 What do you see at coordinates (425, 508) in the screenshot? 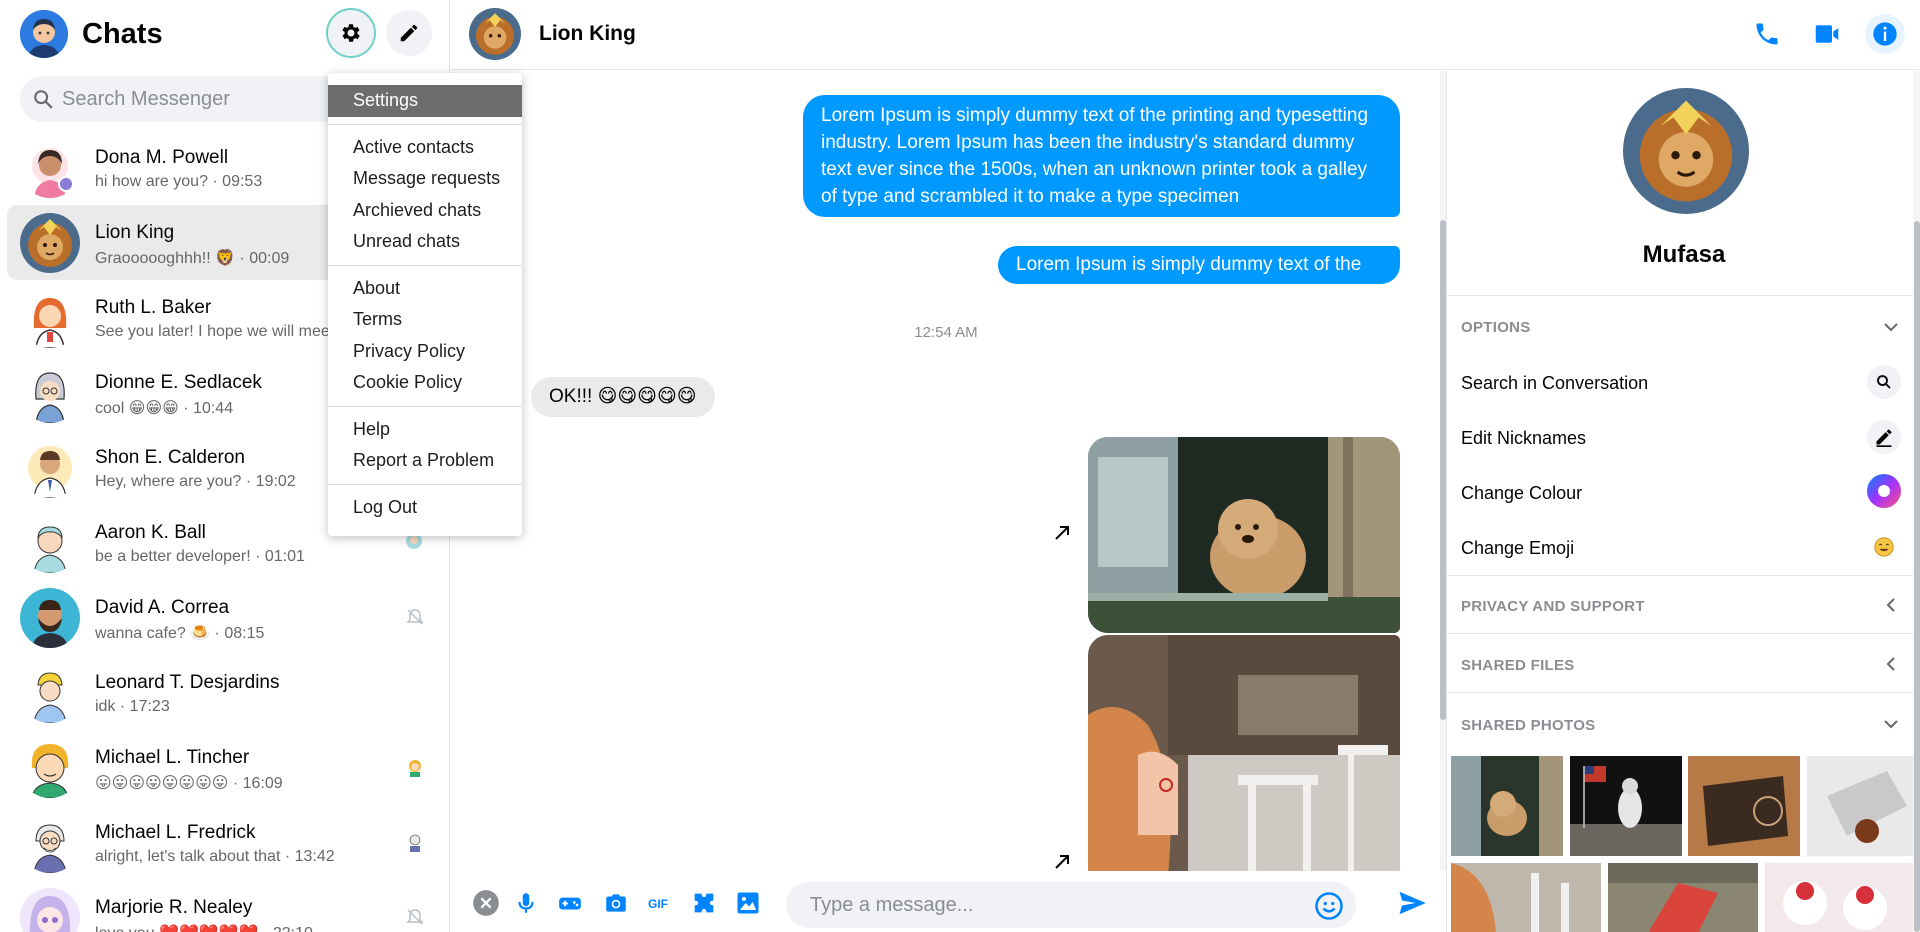
I see `menu-item-log-out: Log Out` at bounding box center [425, 508].